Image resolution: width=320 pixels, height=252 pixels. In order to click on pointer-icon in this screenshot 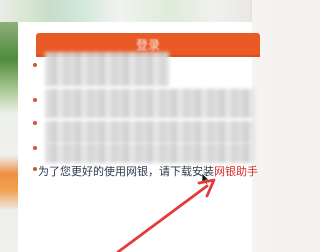, I will do `click(206, 179)`.